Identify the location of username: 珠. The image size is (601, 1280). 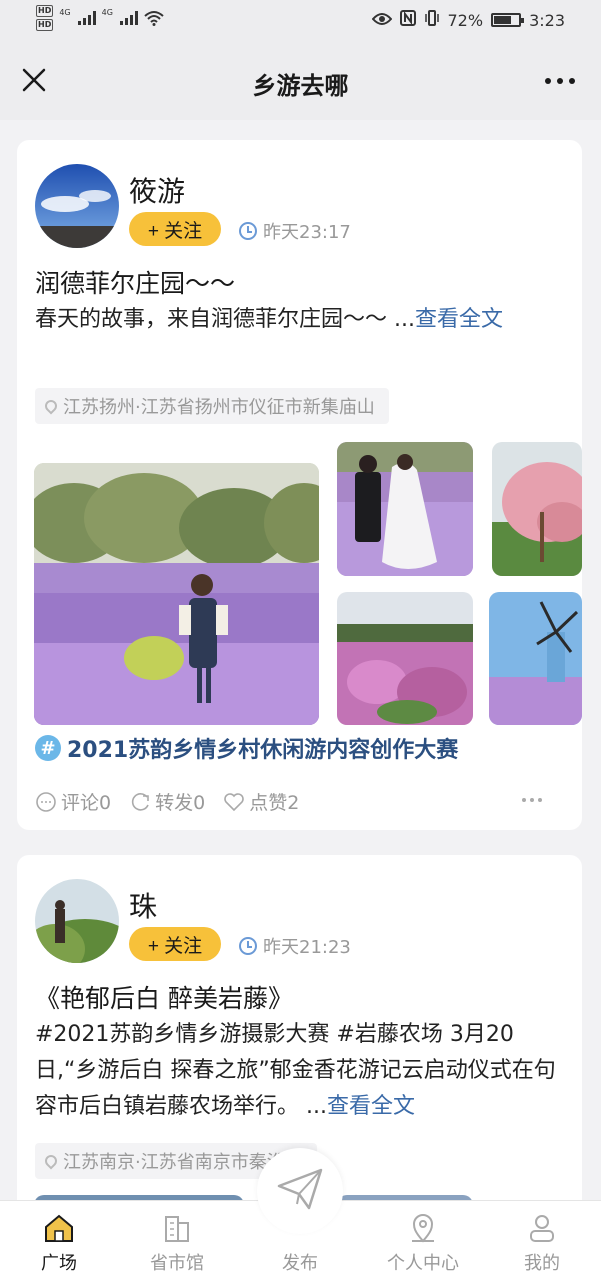
(143, 905).